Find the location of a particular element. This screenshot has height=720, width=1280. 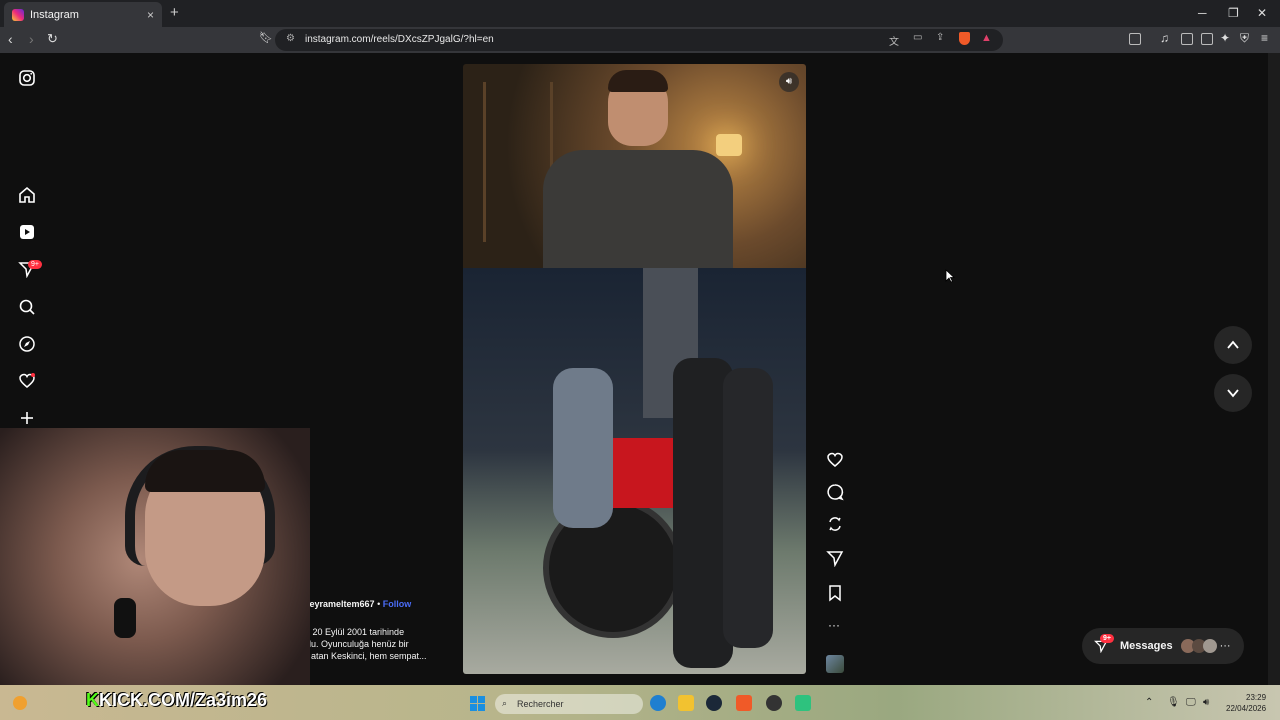

wallet-icon is located at coordinates (1207, 39).